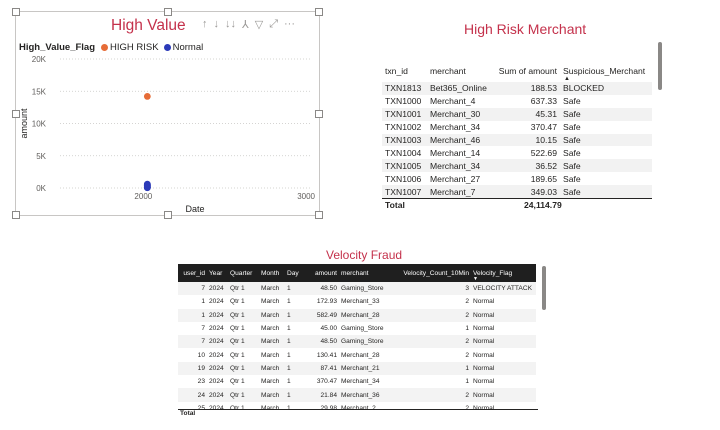 The image size is (720, 430). Describe the element at coordinates (306, 196) in the screenshot. I see `x-tick-label: 3000` at that location.